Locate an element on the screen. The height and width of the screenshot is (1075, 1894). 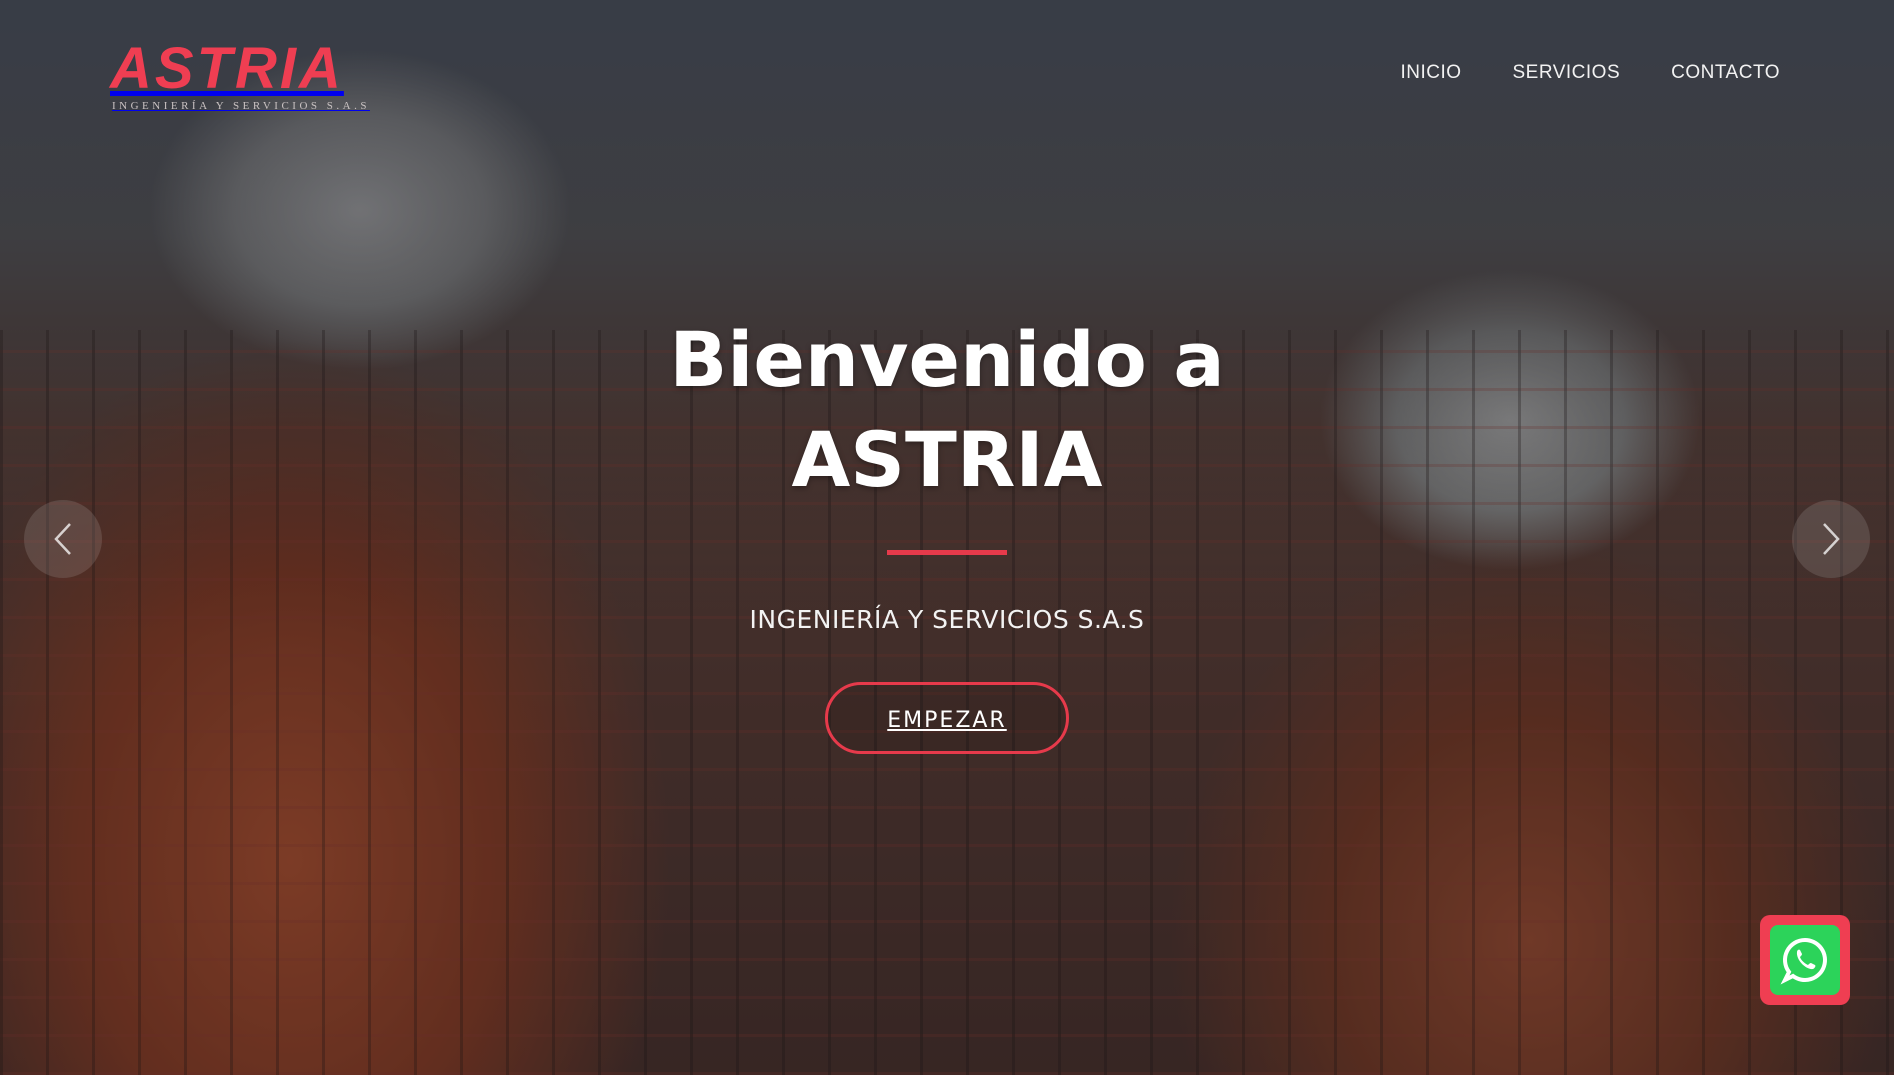
nav-inicio: INICIO is located at coordinates (1430, 73).